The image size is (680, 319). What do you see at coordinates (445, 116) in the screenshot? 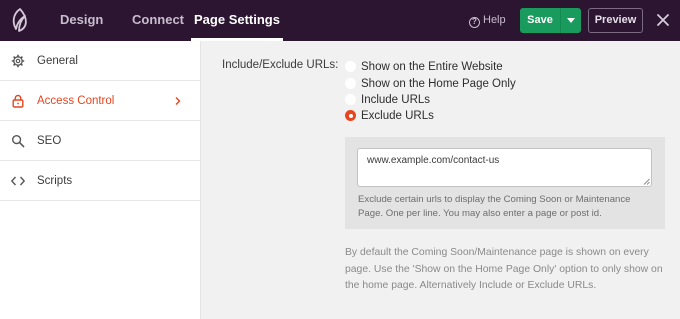
I see `radio-exclude-urls: Exclude URLs` at bounding box center [445, 116].